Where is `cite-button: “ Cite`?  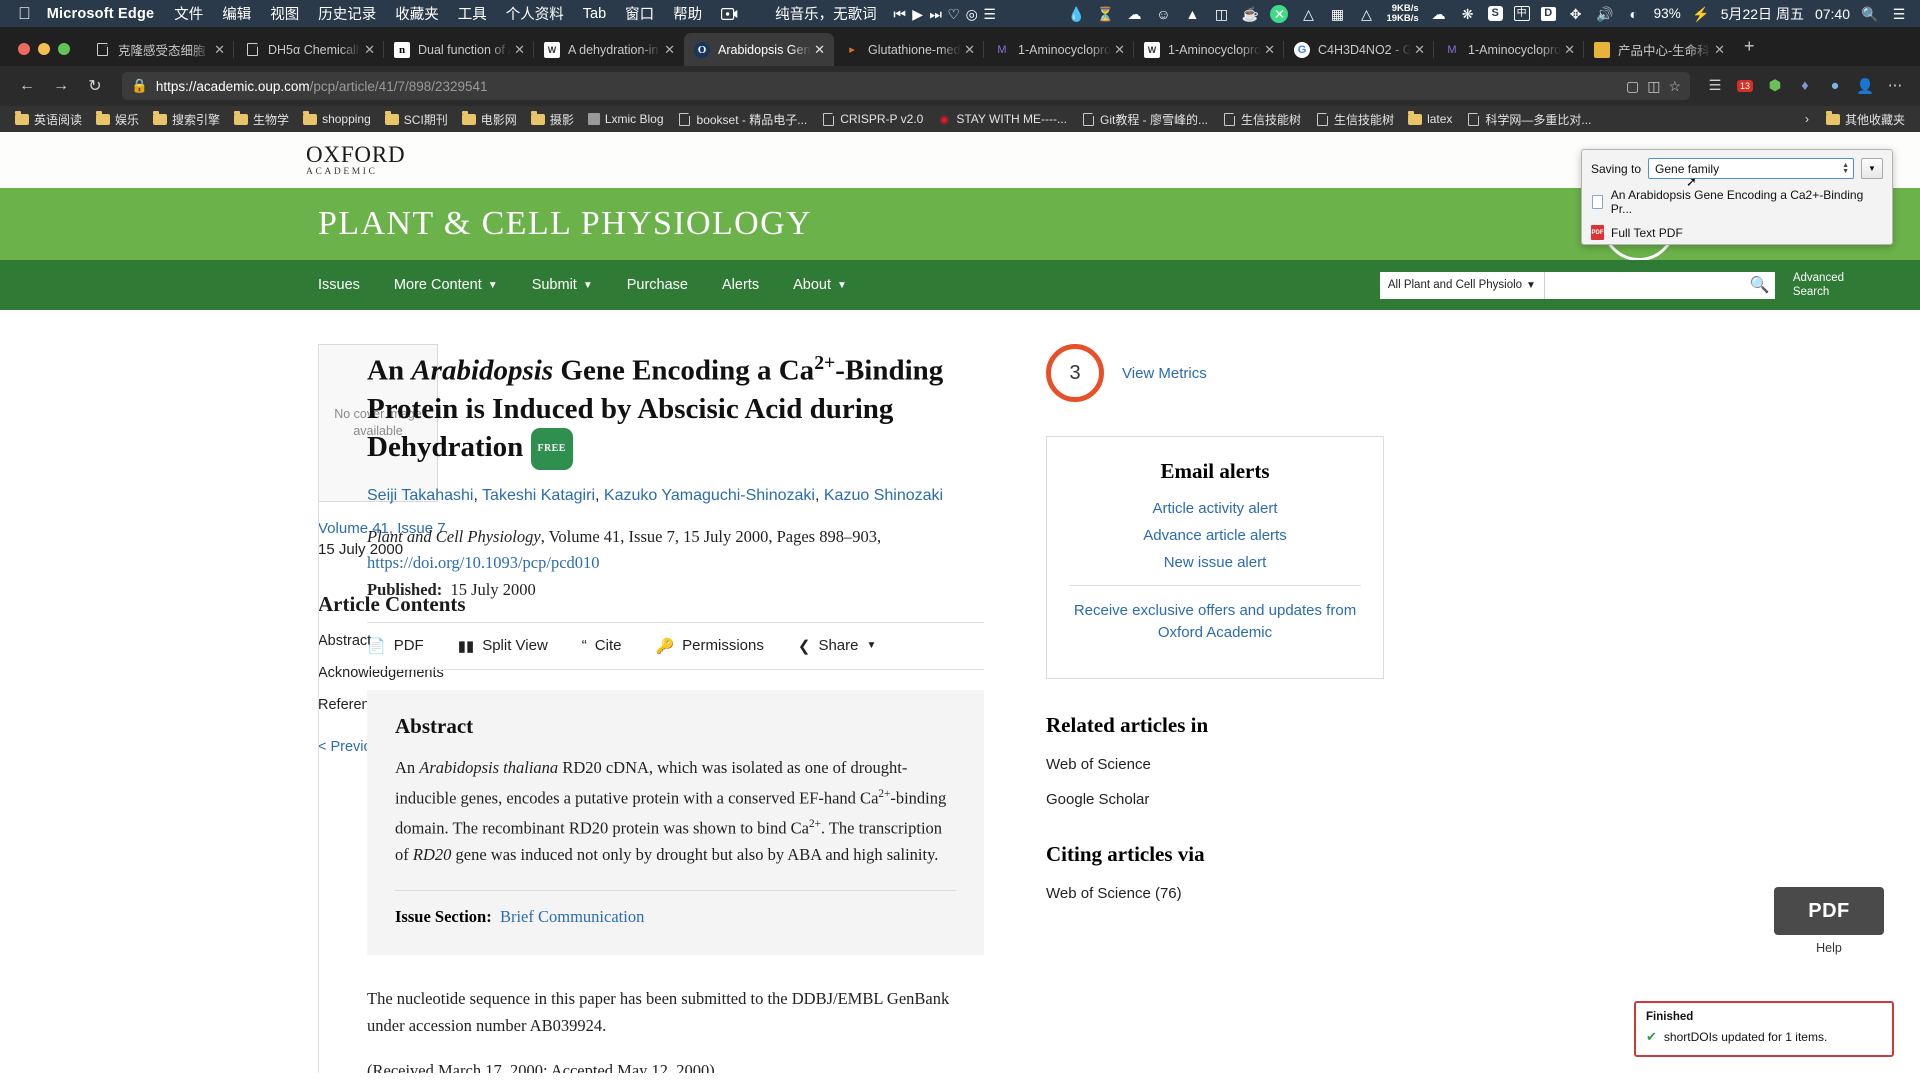
cite-button: “ Cite is located at coordinates (602, 645).